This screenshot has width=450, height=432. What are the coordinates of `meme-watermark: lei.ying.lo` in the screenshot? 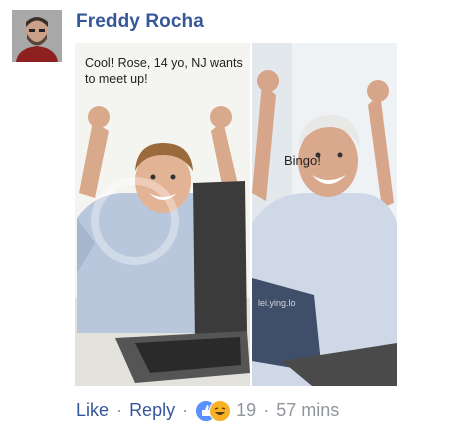 It's located at (277, 303).